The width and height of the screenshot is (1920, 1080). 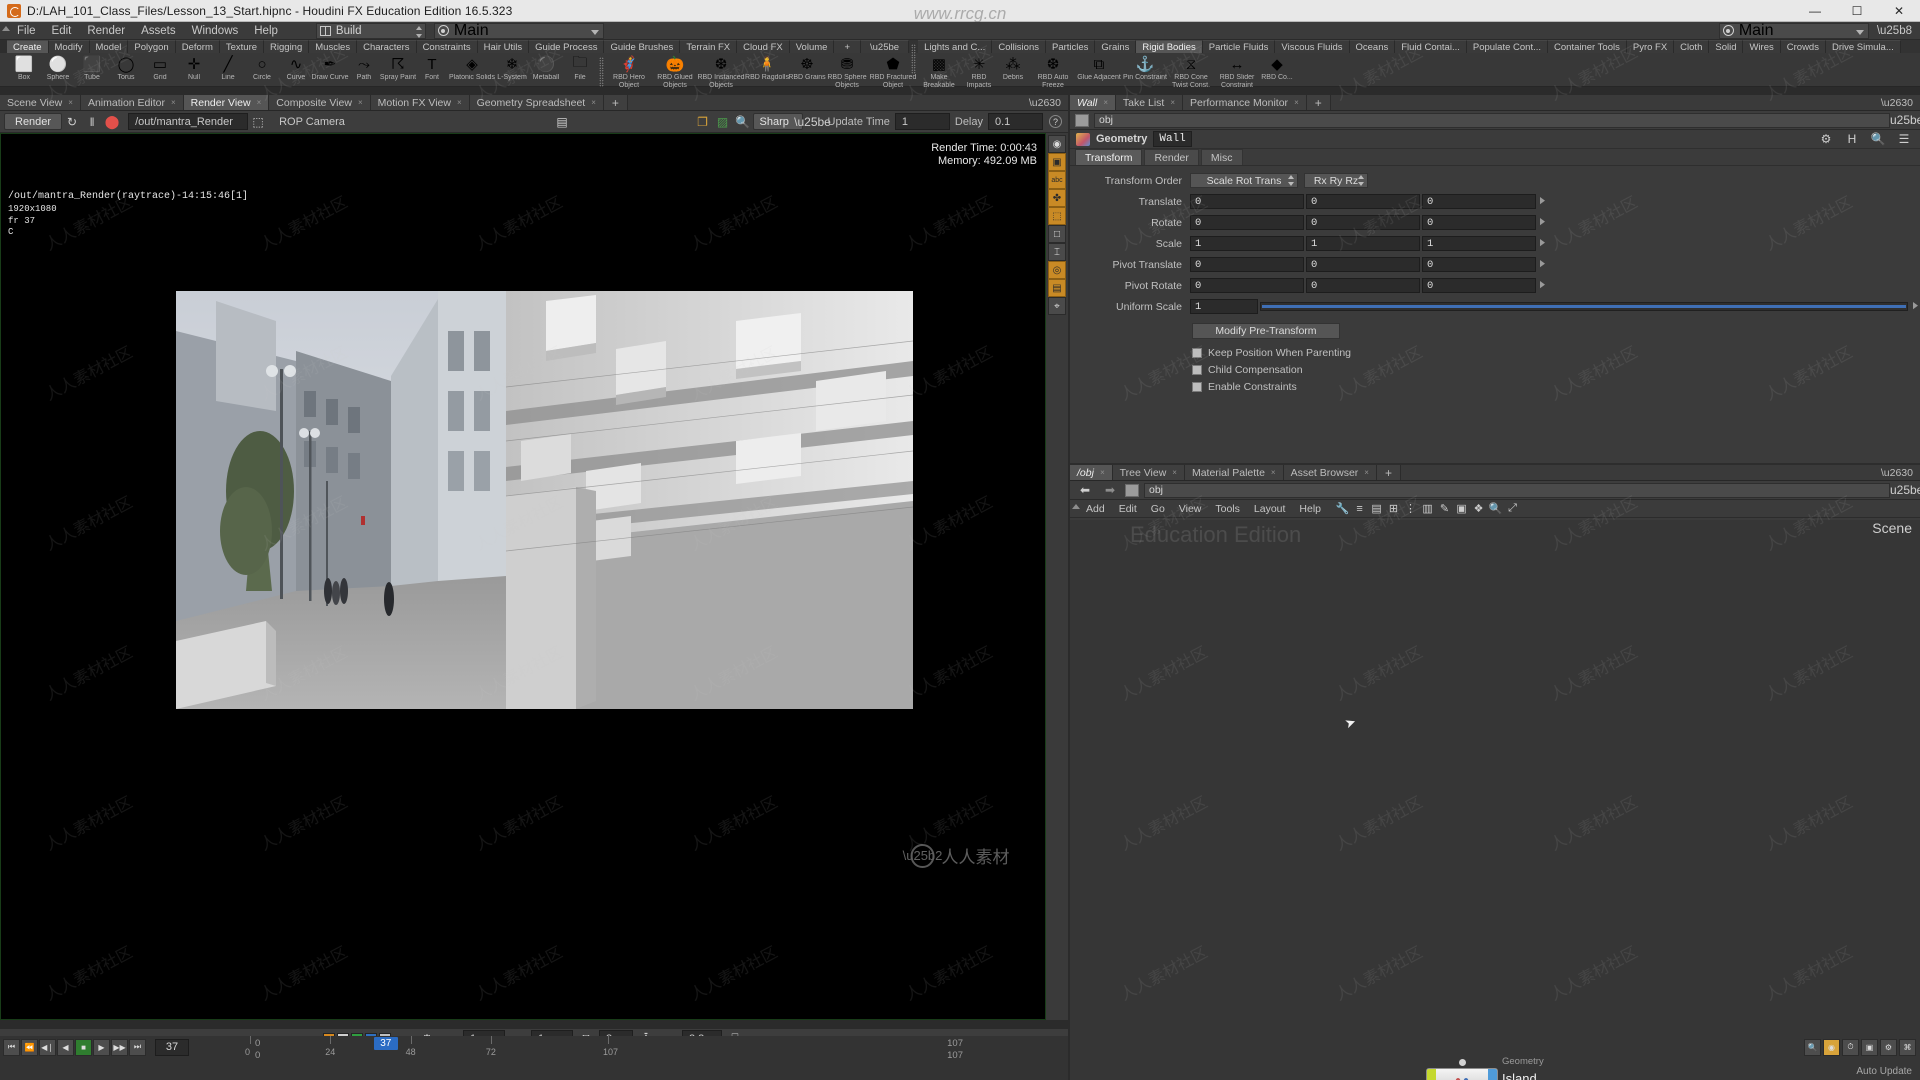 I want to click on network-toolbar-icon-10: ⤢, so click(x=1512, y=509).